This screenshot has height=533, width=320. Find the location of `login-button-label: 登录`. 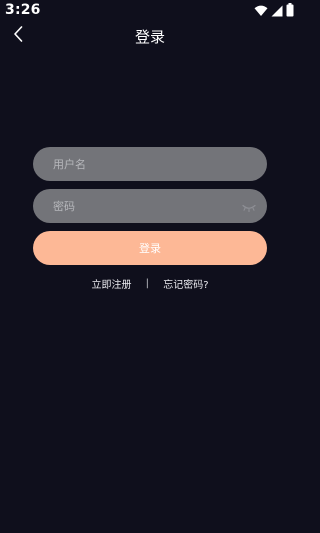

login-button-label: 登录 is located at coordinates (150, 248).